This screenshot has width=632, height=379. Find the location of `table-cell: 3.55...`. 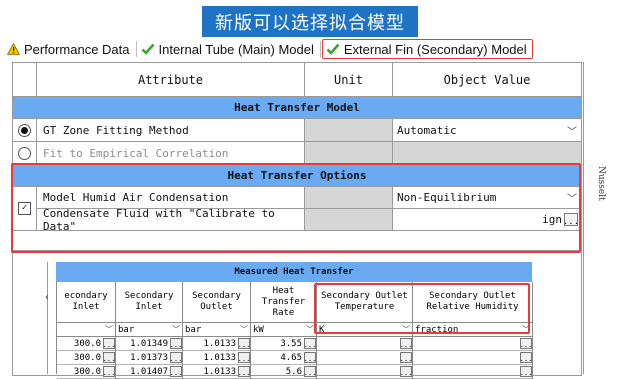

table-cell: 3.55... is located at coordinates (283, 344).